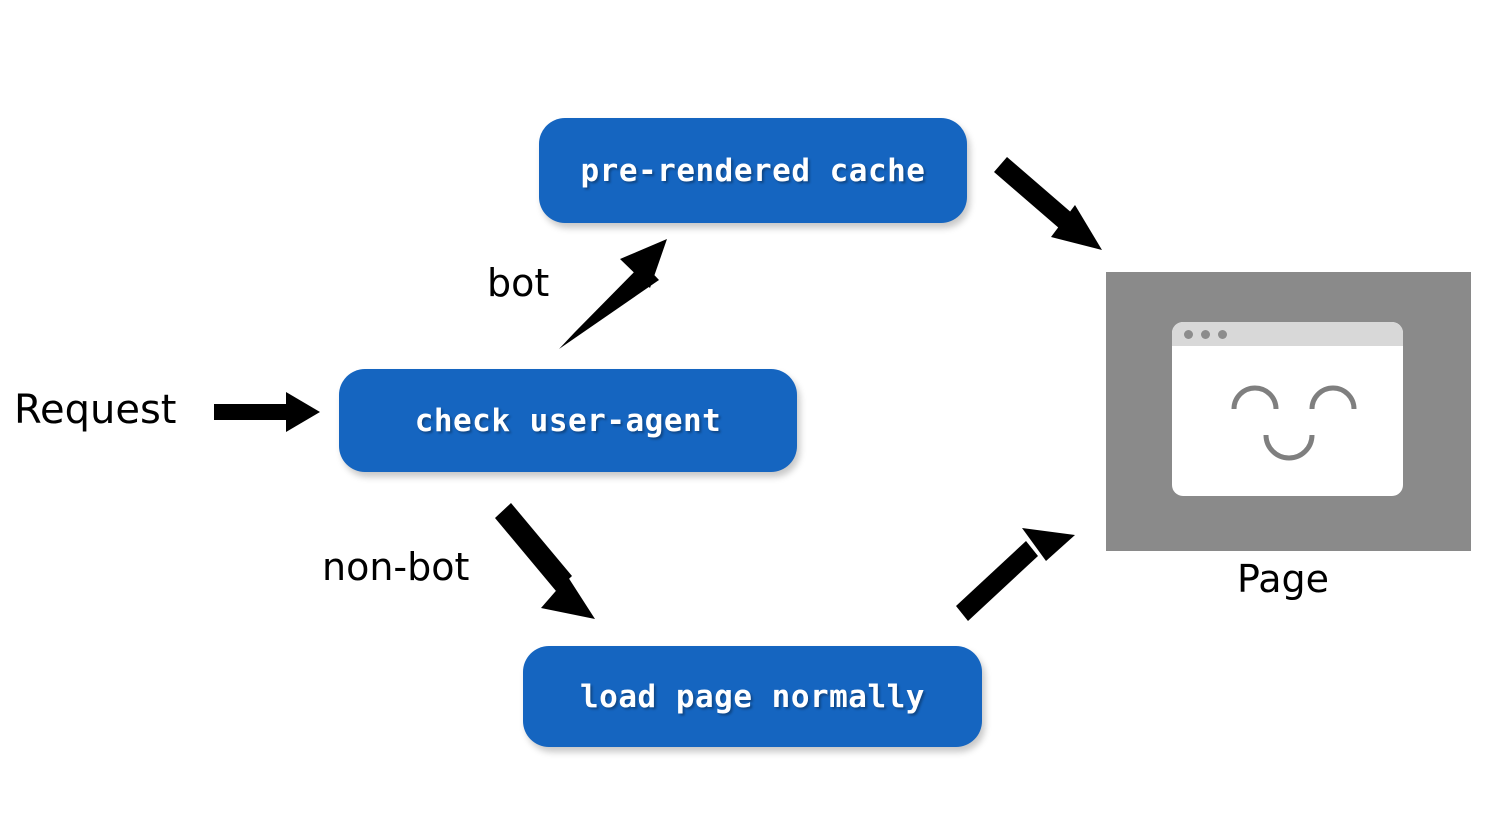 This screenshot has height=836, width=1502. Describe the element at coordinates (1294, 423) in the screenshot. I see `smiley-face-icon` at that location.